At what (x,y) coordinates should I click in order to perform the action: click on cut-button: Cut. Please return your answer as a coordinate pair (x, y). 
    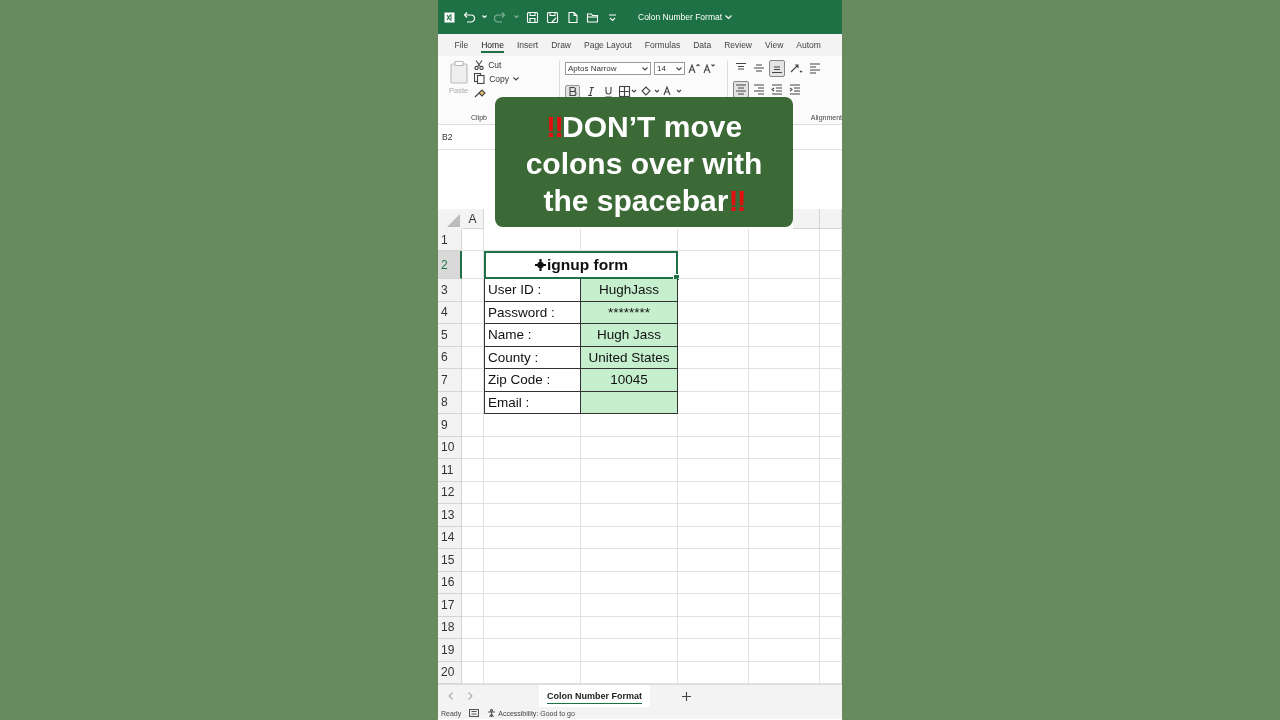
    Looking at the image, I should click on (497, 65).